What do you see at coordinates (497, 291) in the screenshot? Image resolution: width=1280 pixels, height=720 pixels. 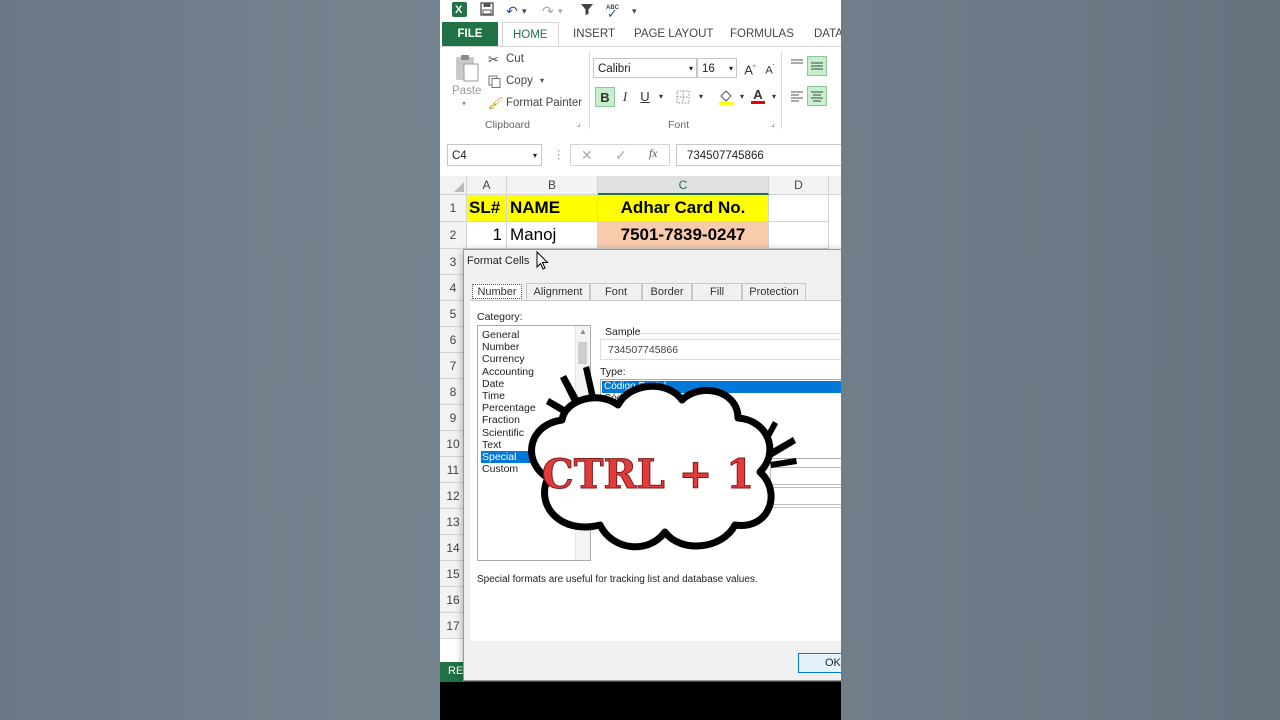 I see `tab-number: Number` at bounding box center [497, 291].